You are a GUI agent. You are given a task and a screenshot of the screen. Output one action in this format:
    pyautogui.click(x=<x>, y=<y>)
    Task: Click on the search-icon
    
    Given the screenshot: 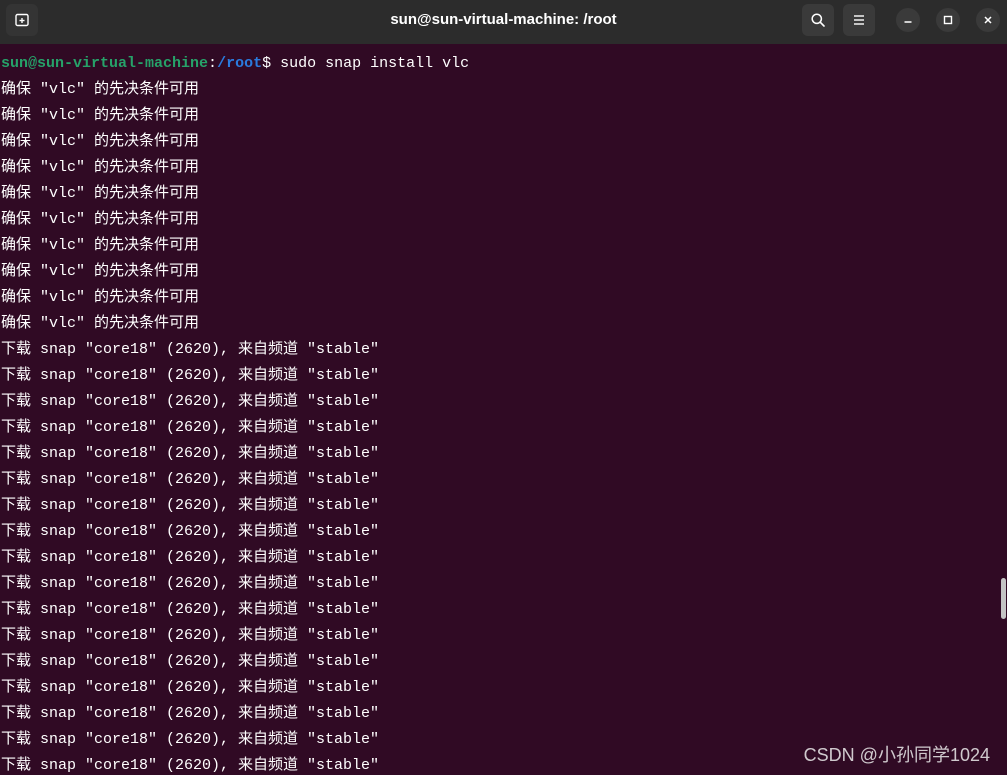 What is the action you would take?
    pyautogui.click(x=818, y=20)
    